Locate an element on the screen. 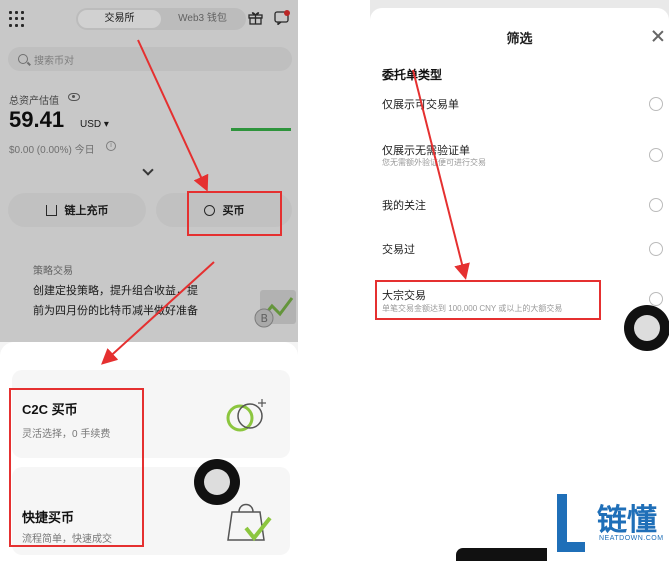 The image size is (669, 561). balance-value: 59.41 is located at coordinates (37, 119).